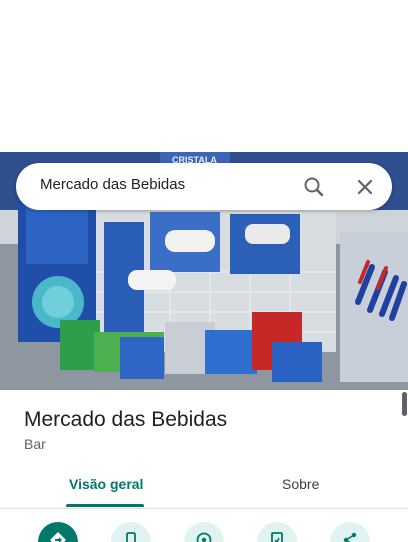 The height and width of the screenshot is (542, 408). I want to click on search-icon, so click(314, 187).